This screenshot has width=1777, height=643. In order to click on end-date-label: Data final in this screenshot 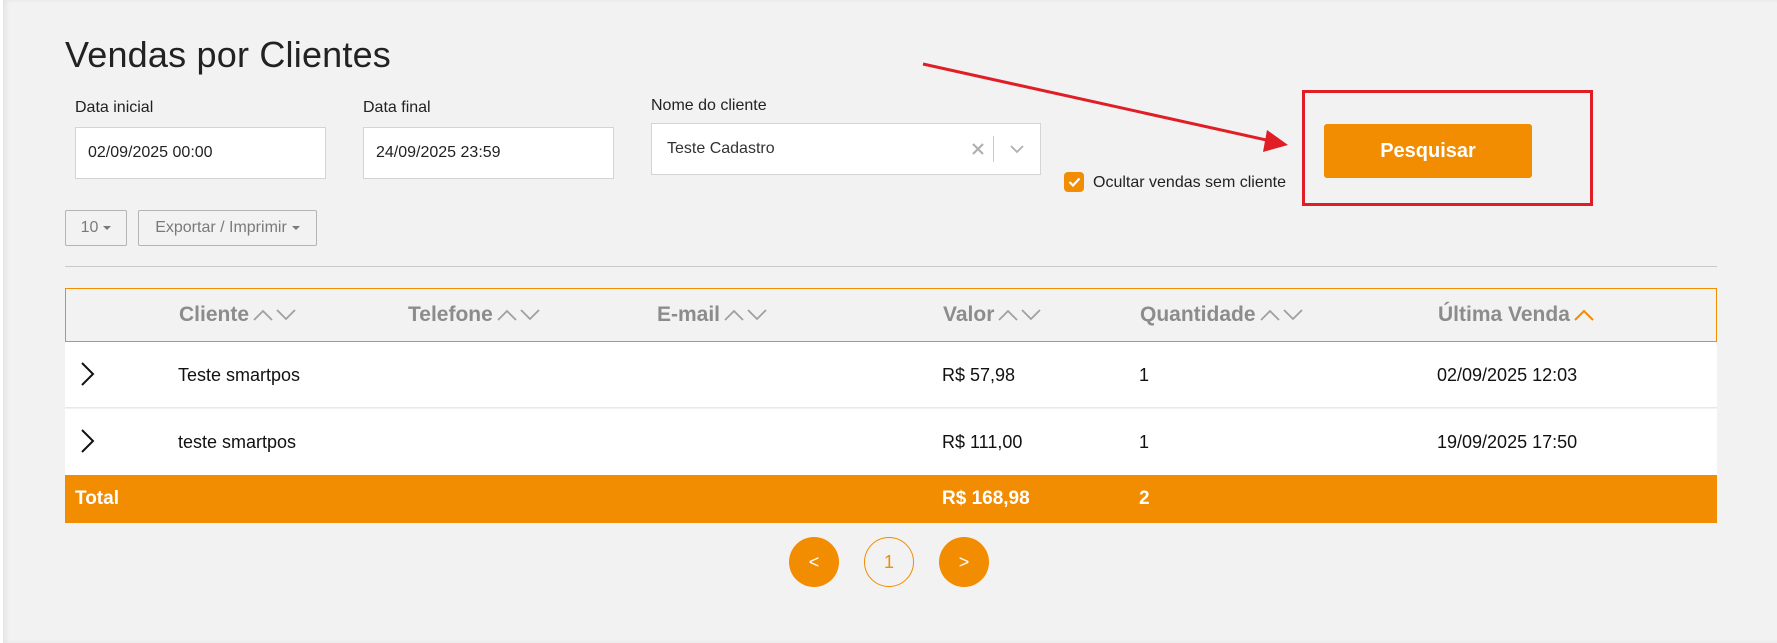, I will do `click(397, 107)`.